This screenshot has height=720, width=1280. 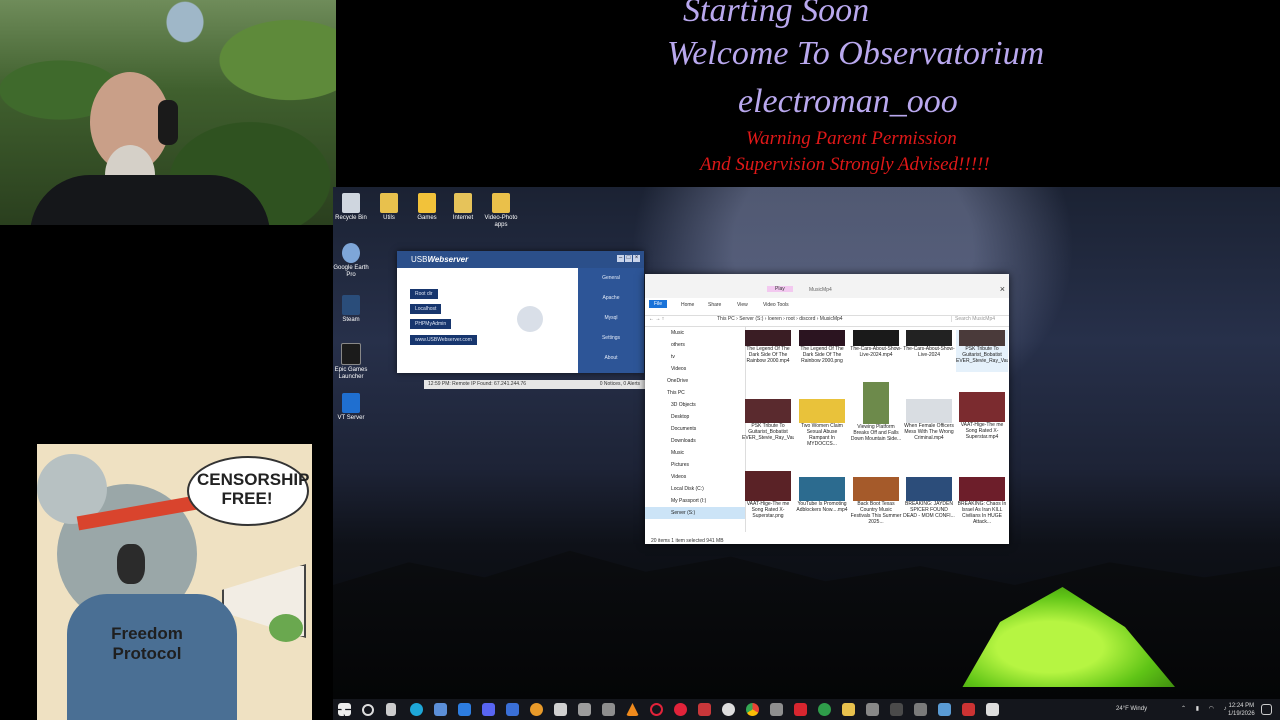 I want to click on store-icon, so click(x=440, y=709).